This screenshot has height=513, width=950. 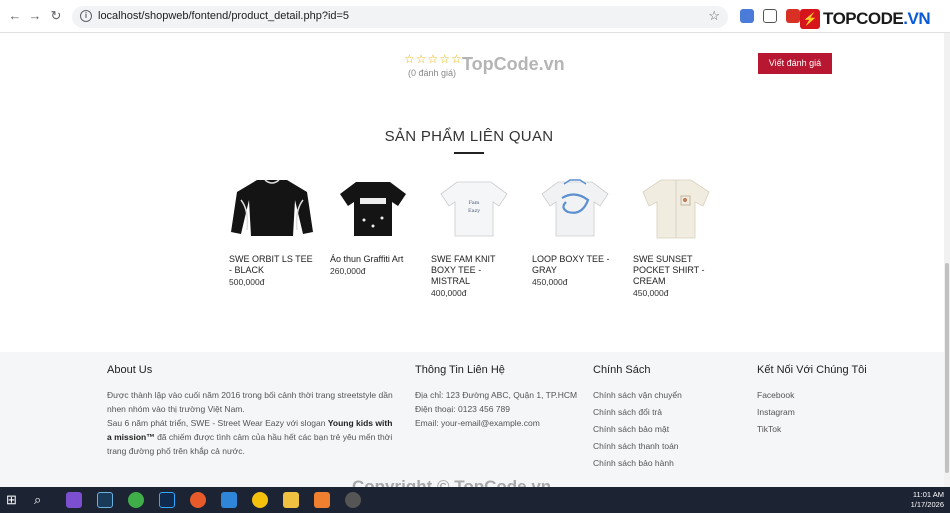 I want to click on vscode-icon, so click(x=229, y=500).